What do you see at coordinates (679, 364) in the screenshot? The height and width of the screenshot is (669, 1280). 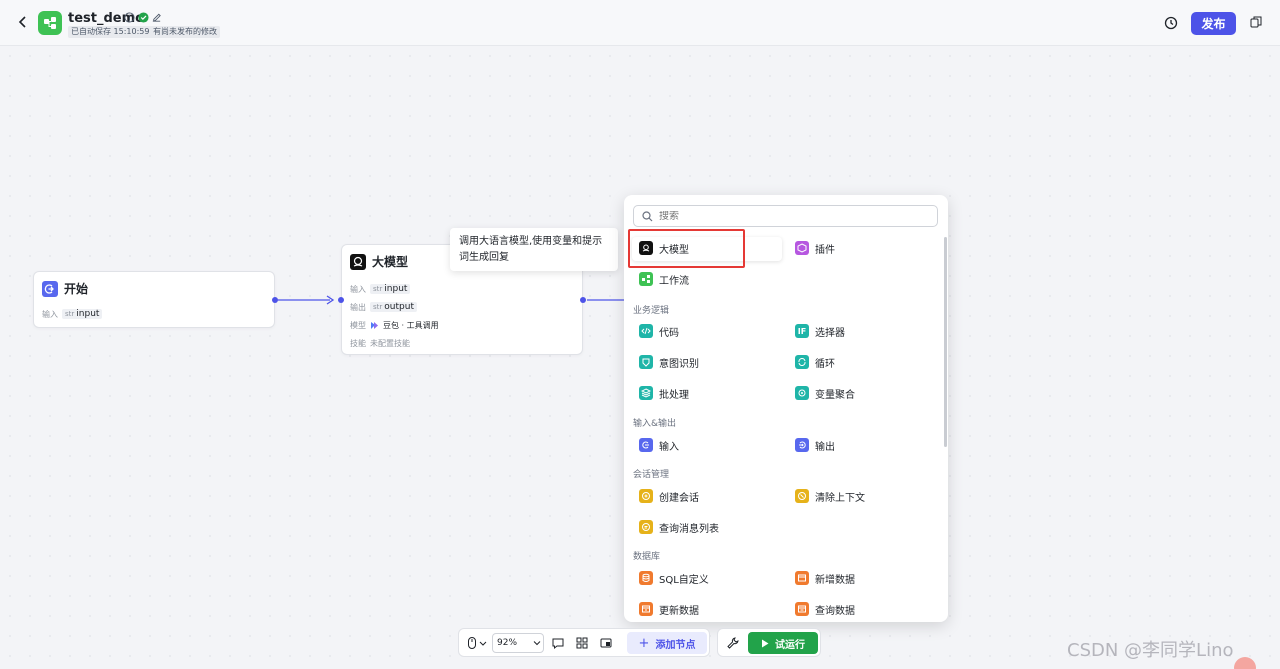 I see `node-item-intent-label: 意图识别` at bounding box center [679, 364].